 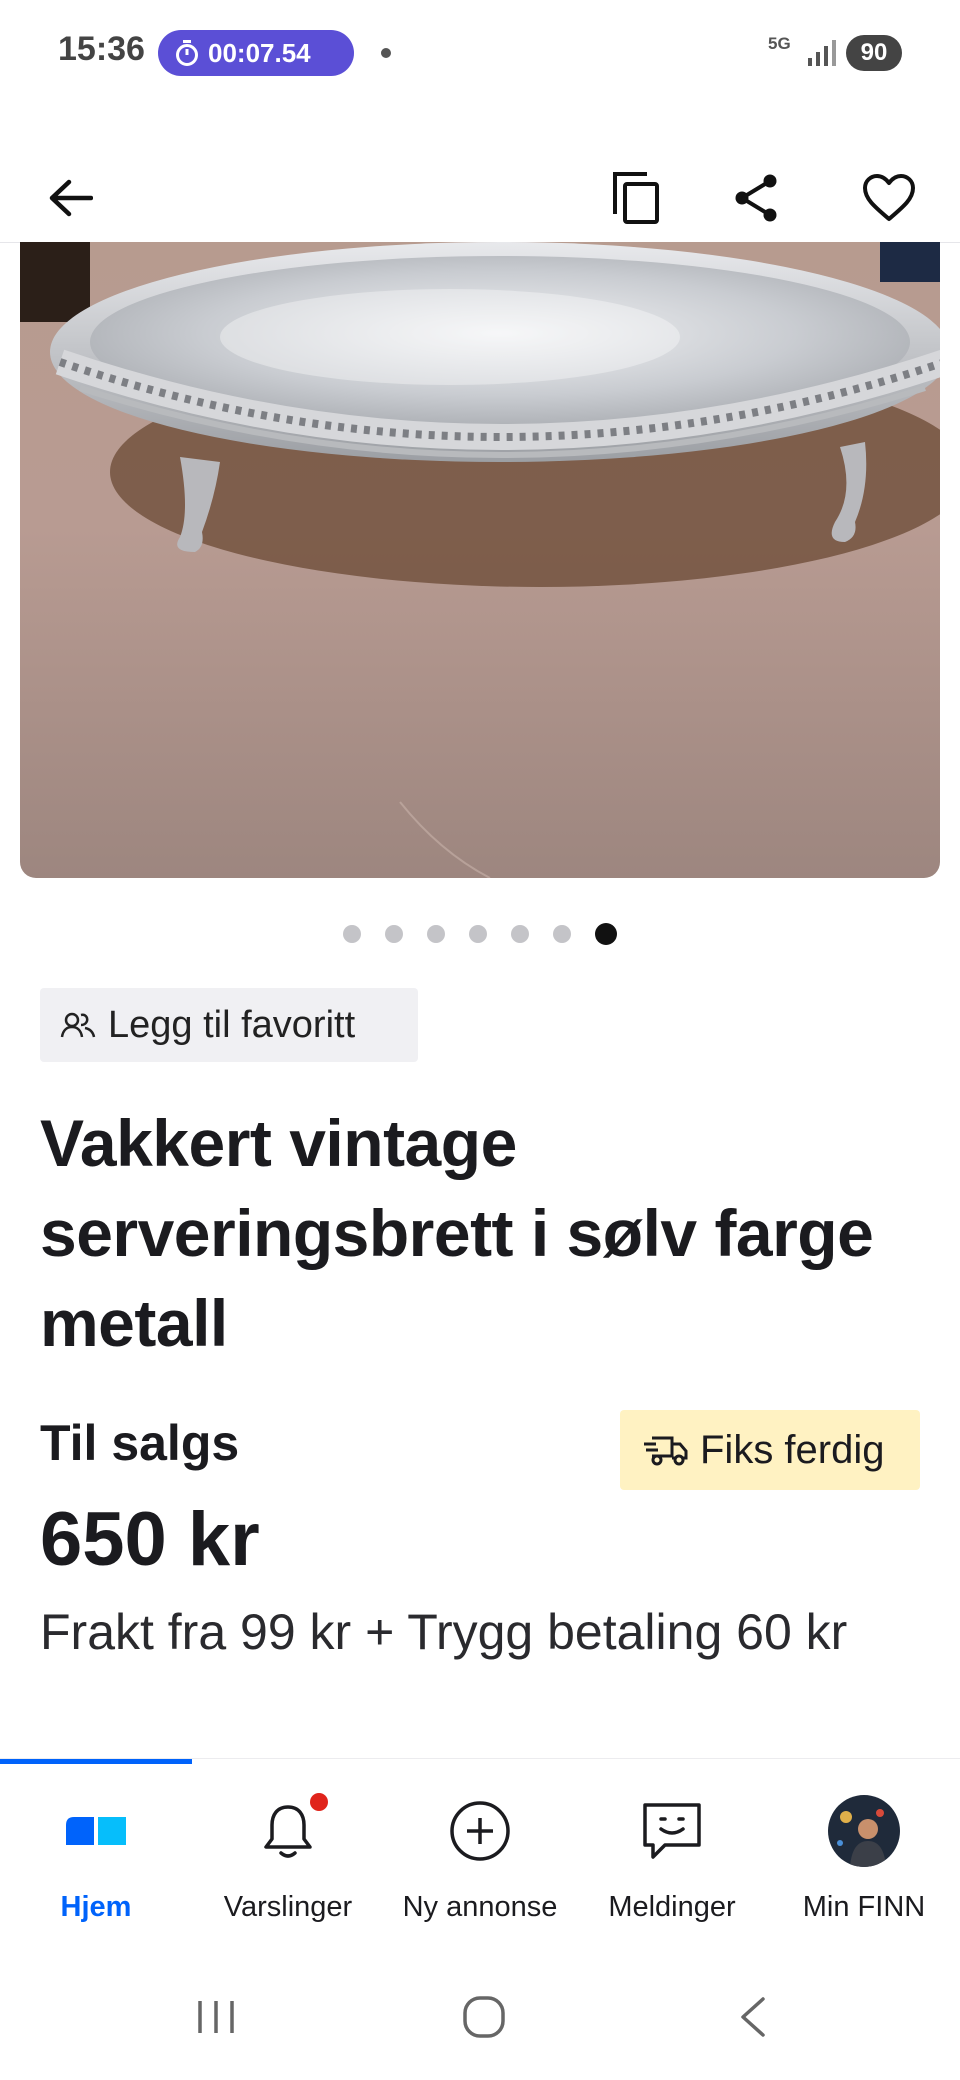 I want to click on chevron-left-icon, so click(x=753, y=2017).